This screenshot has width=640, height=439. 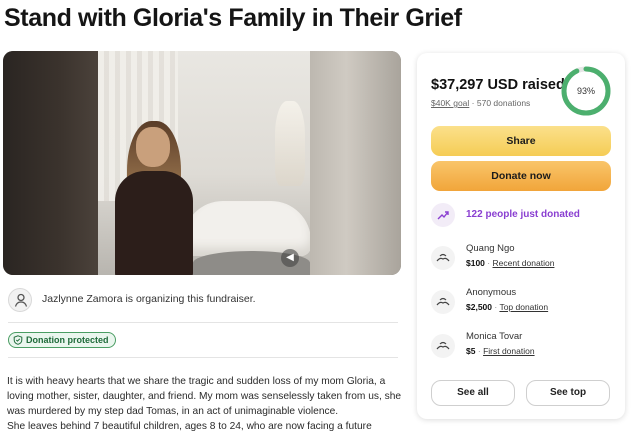 What do you see at coordinates (524, 263) in the screenshot?
I see `donor-tag-link: Recent donation` at bounding box center [524, 263].